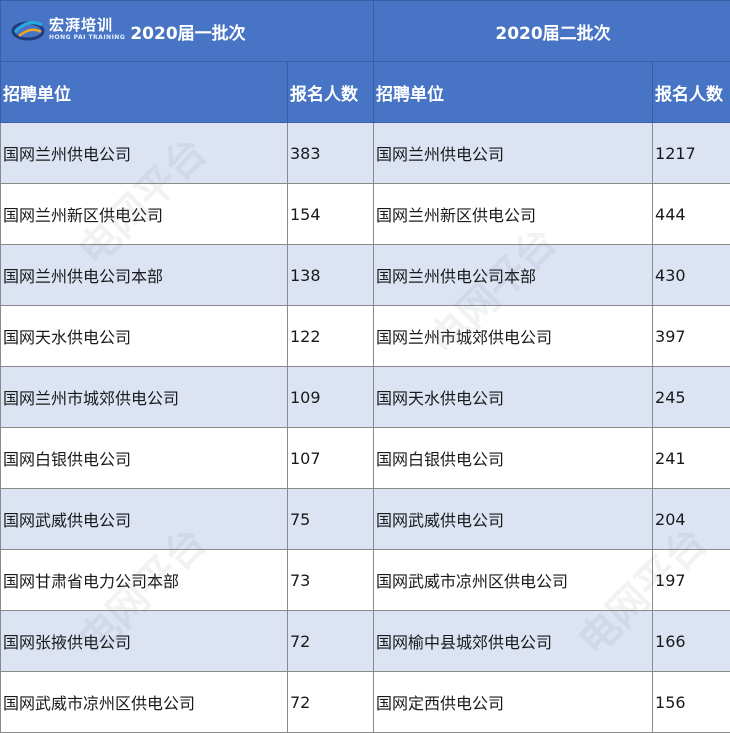 The height and width of the screenshot is (733, 730). I want to click on batch-2-unit-cell: 国网兰州市城郊供电公司, so click(513, 336).